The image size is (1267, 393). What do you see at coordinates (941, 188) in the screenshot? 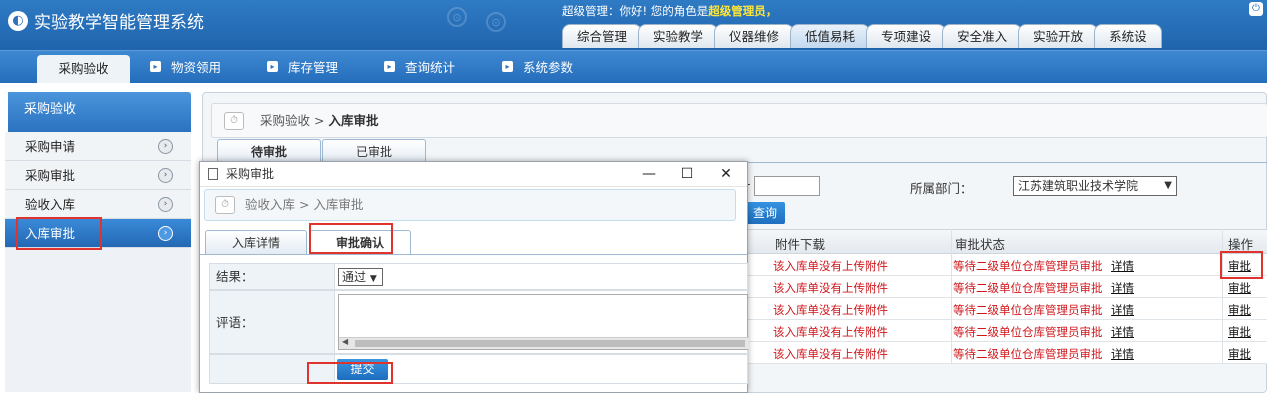
I see `dept-label: 所属部门：` at bounding box center [941, 188].